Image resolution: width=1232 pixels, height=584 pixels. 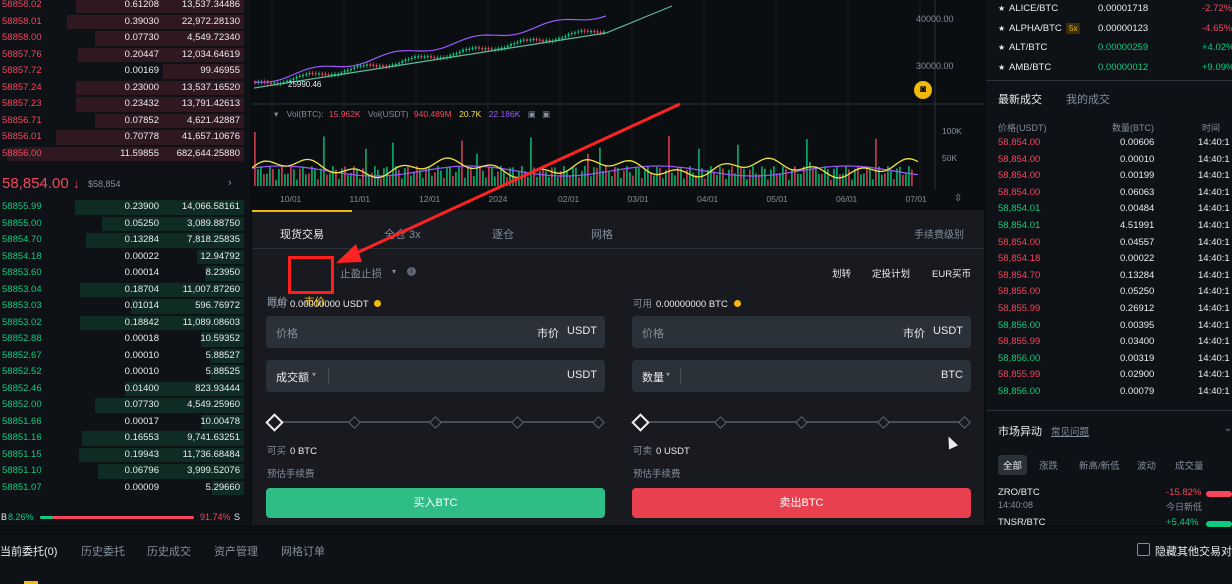 I want to click on fullscreen-icon: ⇳, so click(x=958, y=198).